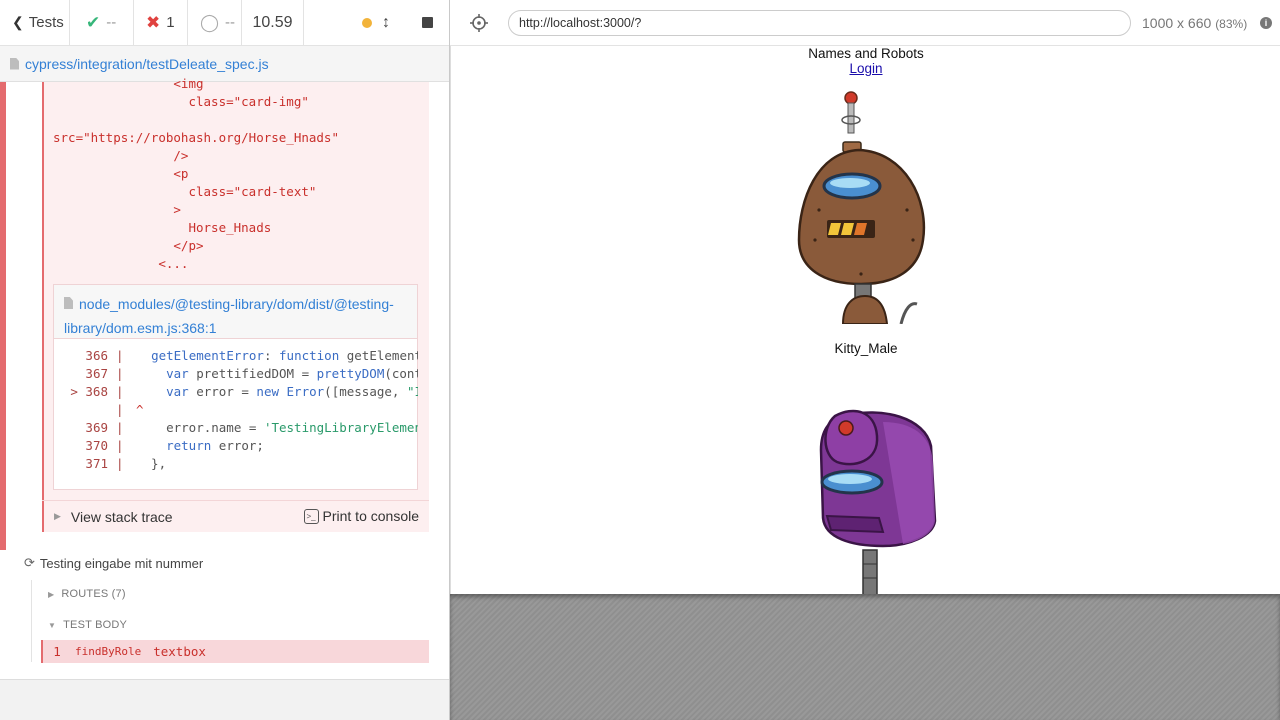 The width and height of the screenshot is (1280, 720). I want to click on code-text: },, so click(151, 463).